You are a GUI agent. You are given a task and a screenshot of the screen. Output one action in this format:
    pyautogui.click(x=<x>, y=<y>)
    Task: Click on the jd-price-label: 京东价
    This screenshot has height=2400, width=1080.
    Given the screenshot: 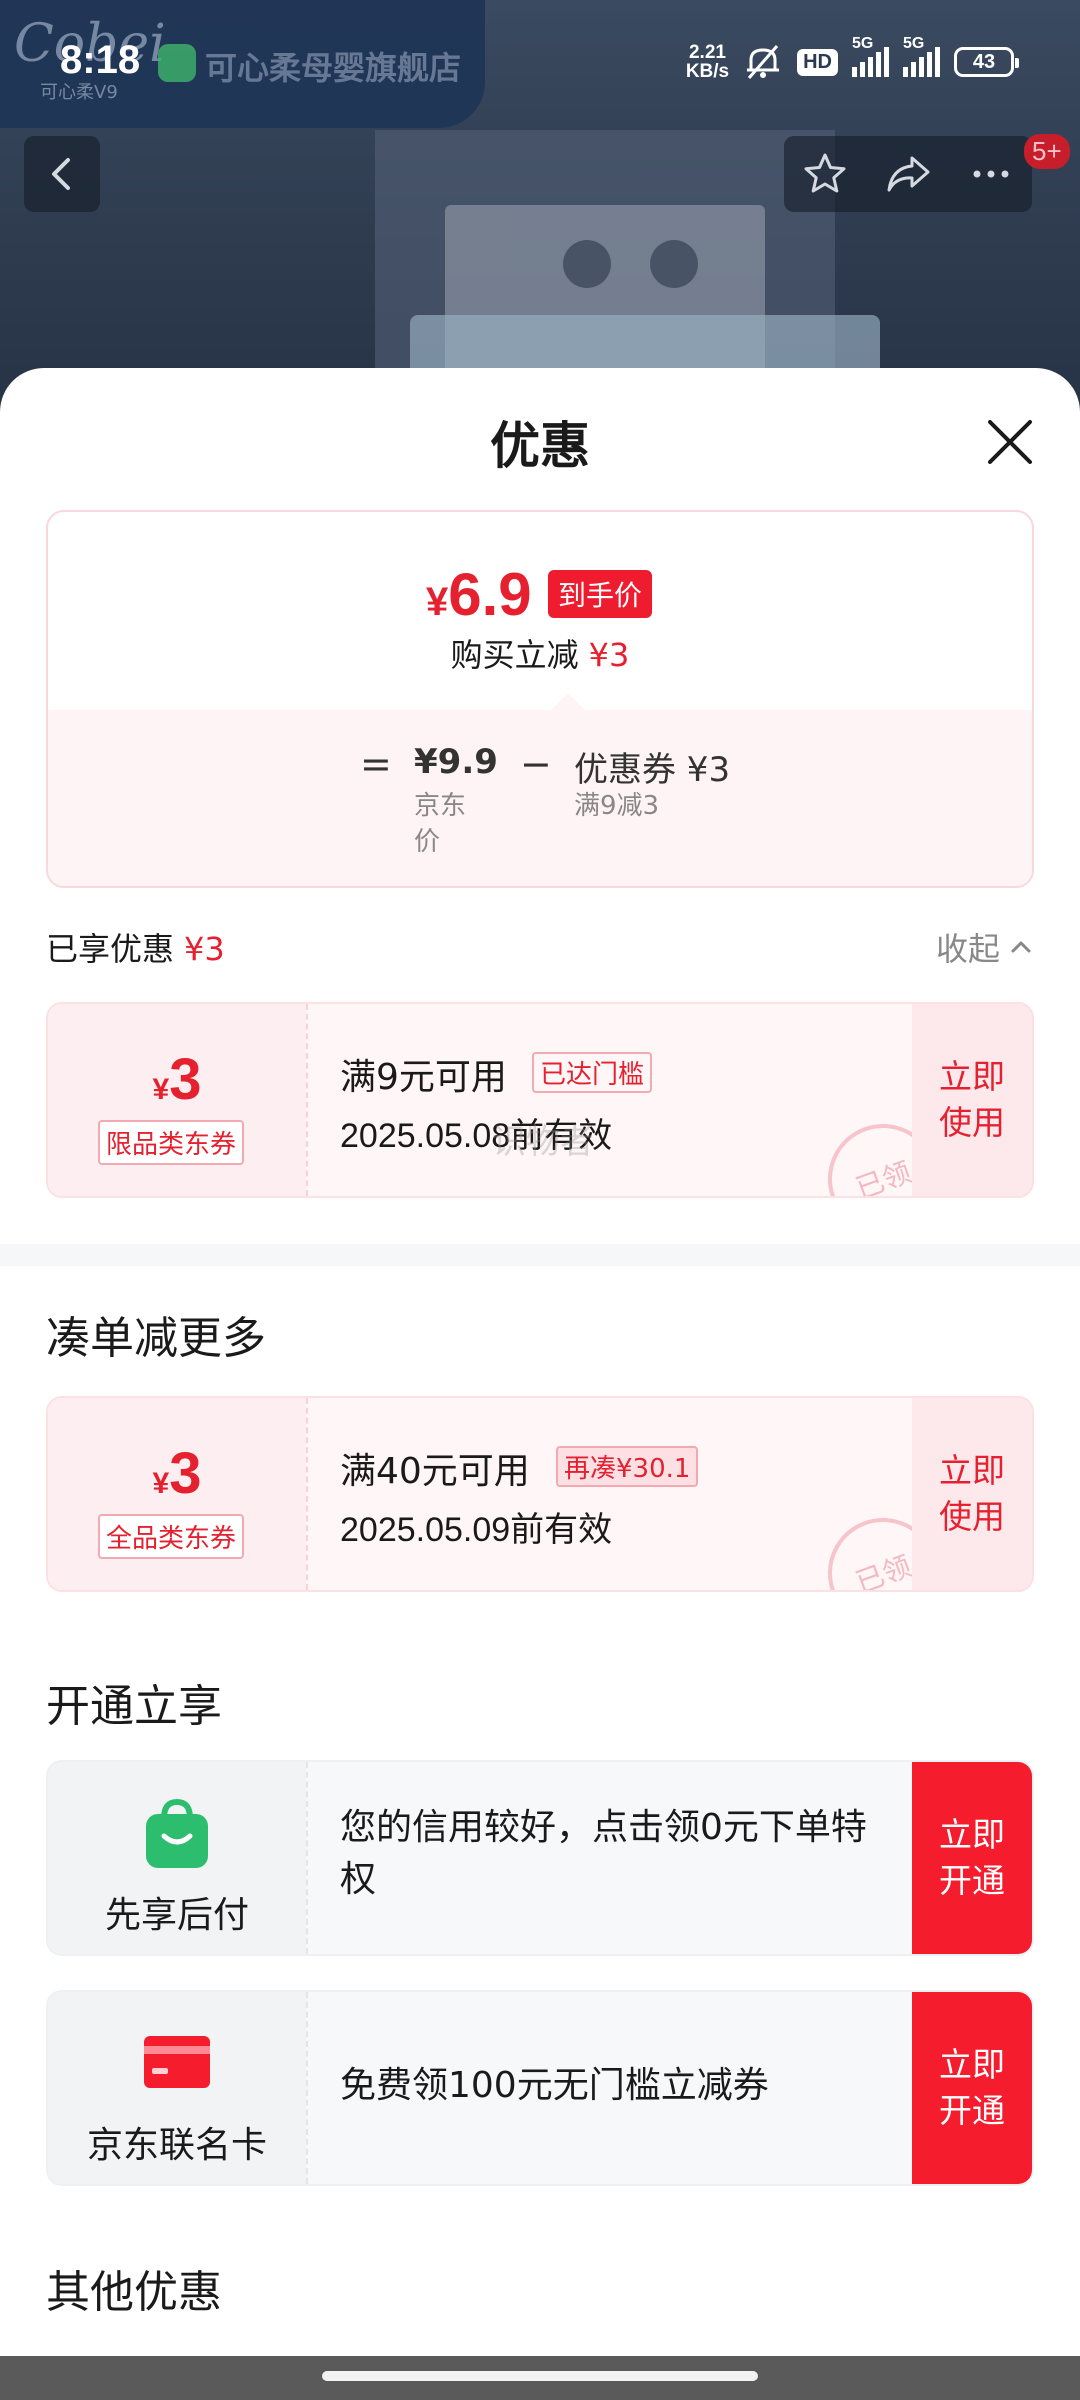 What is the action you would take?
    pyautogui.click(x=440, y=824)
    